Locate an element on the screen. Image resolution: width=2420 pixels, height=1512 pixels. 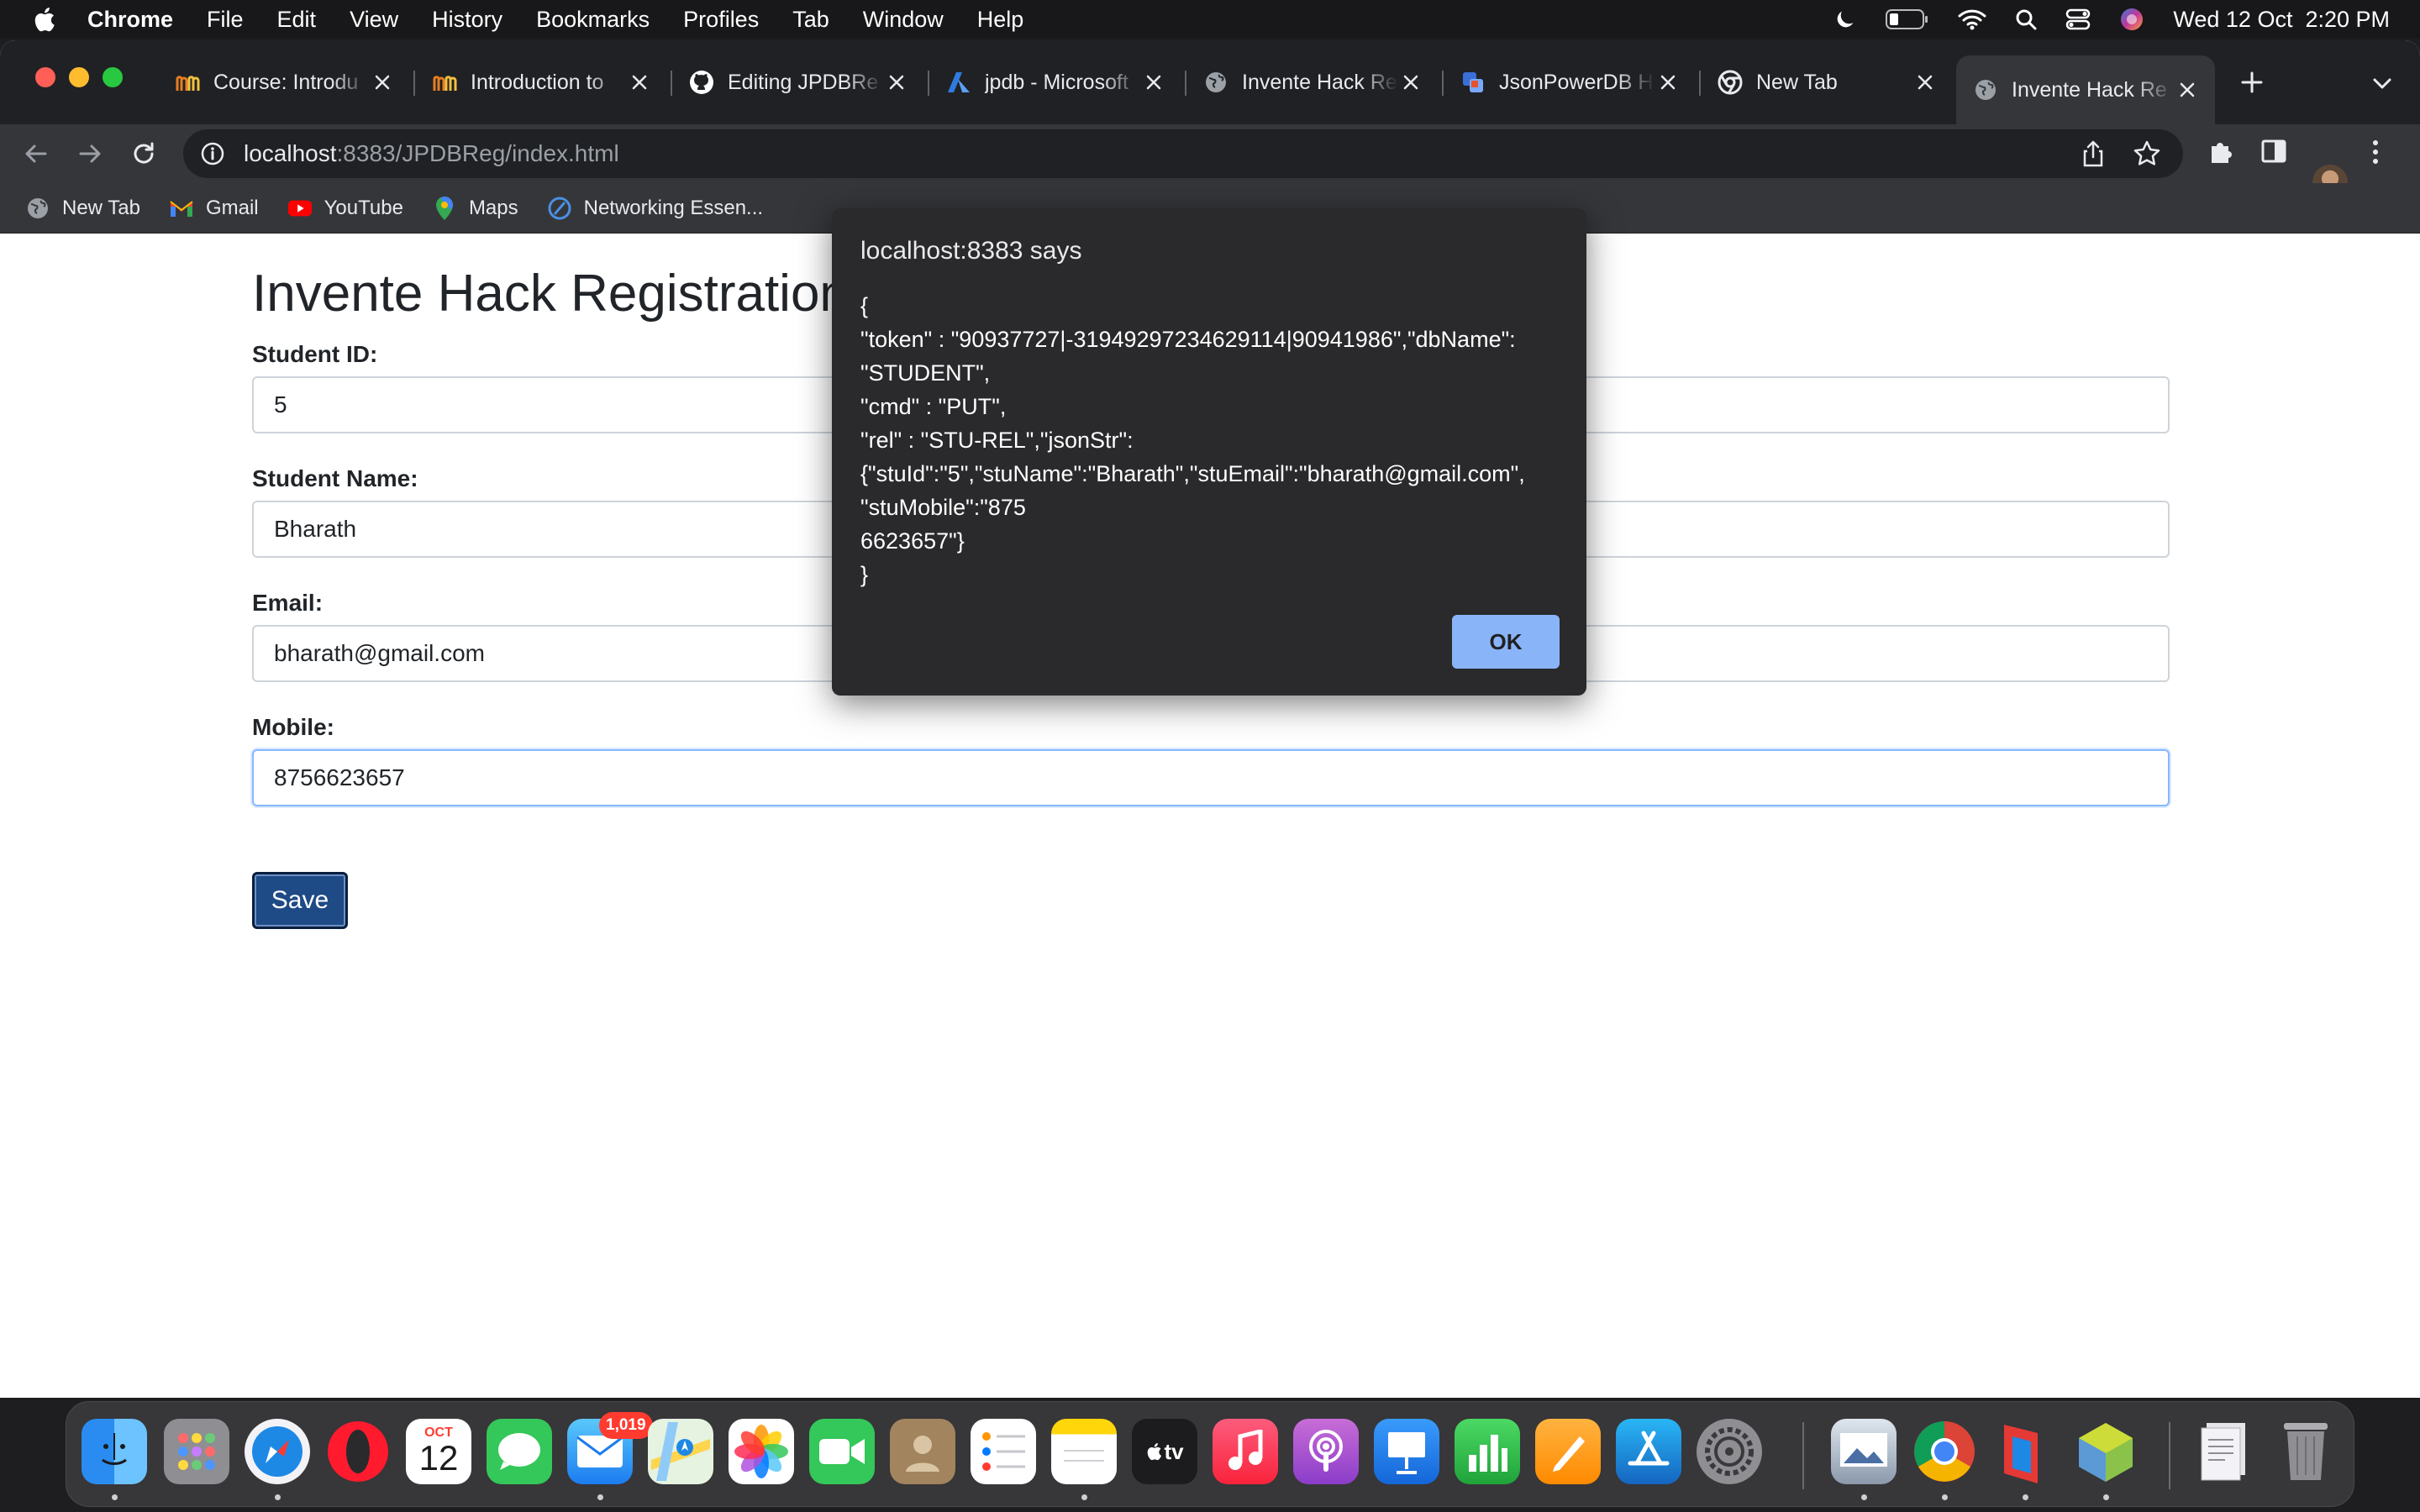
clock: Wed 12 Oct 2:20 PM is located at coordinates (2281, 20).